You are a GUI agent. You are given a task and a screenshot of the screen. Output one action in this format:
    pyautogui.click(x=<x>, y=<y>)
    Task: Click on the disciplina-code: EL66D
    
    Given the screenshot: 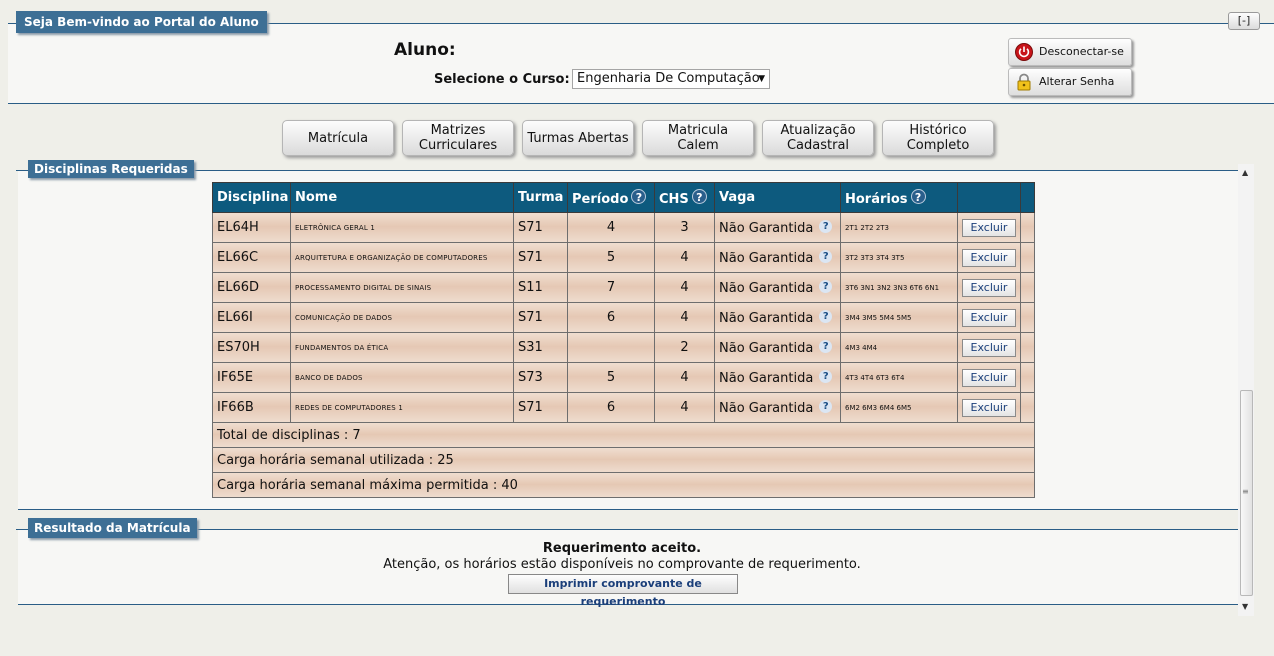 What is the action you would take?
    pyautogui.click(x=251, y=287)
    